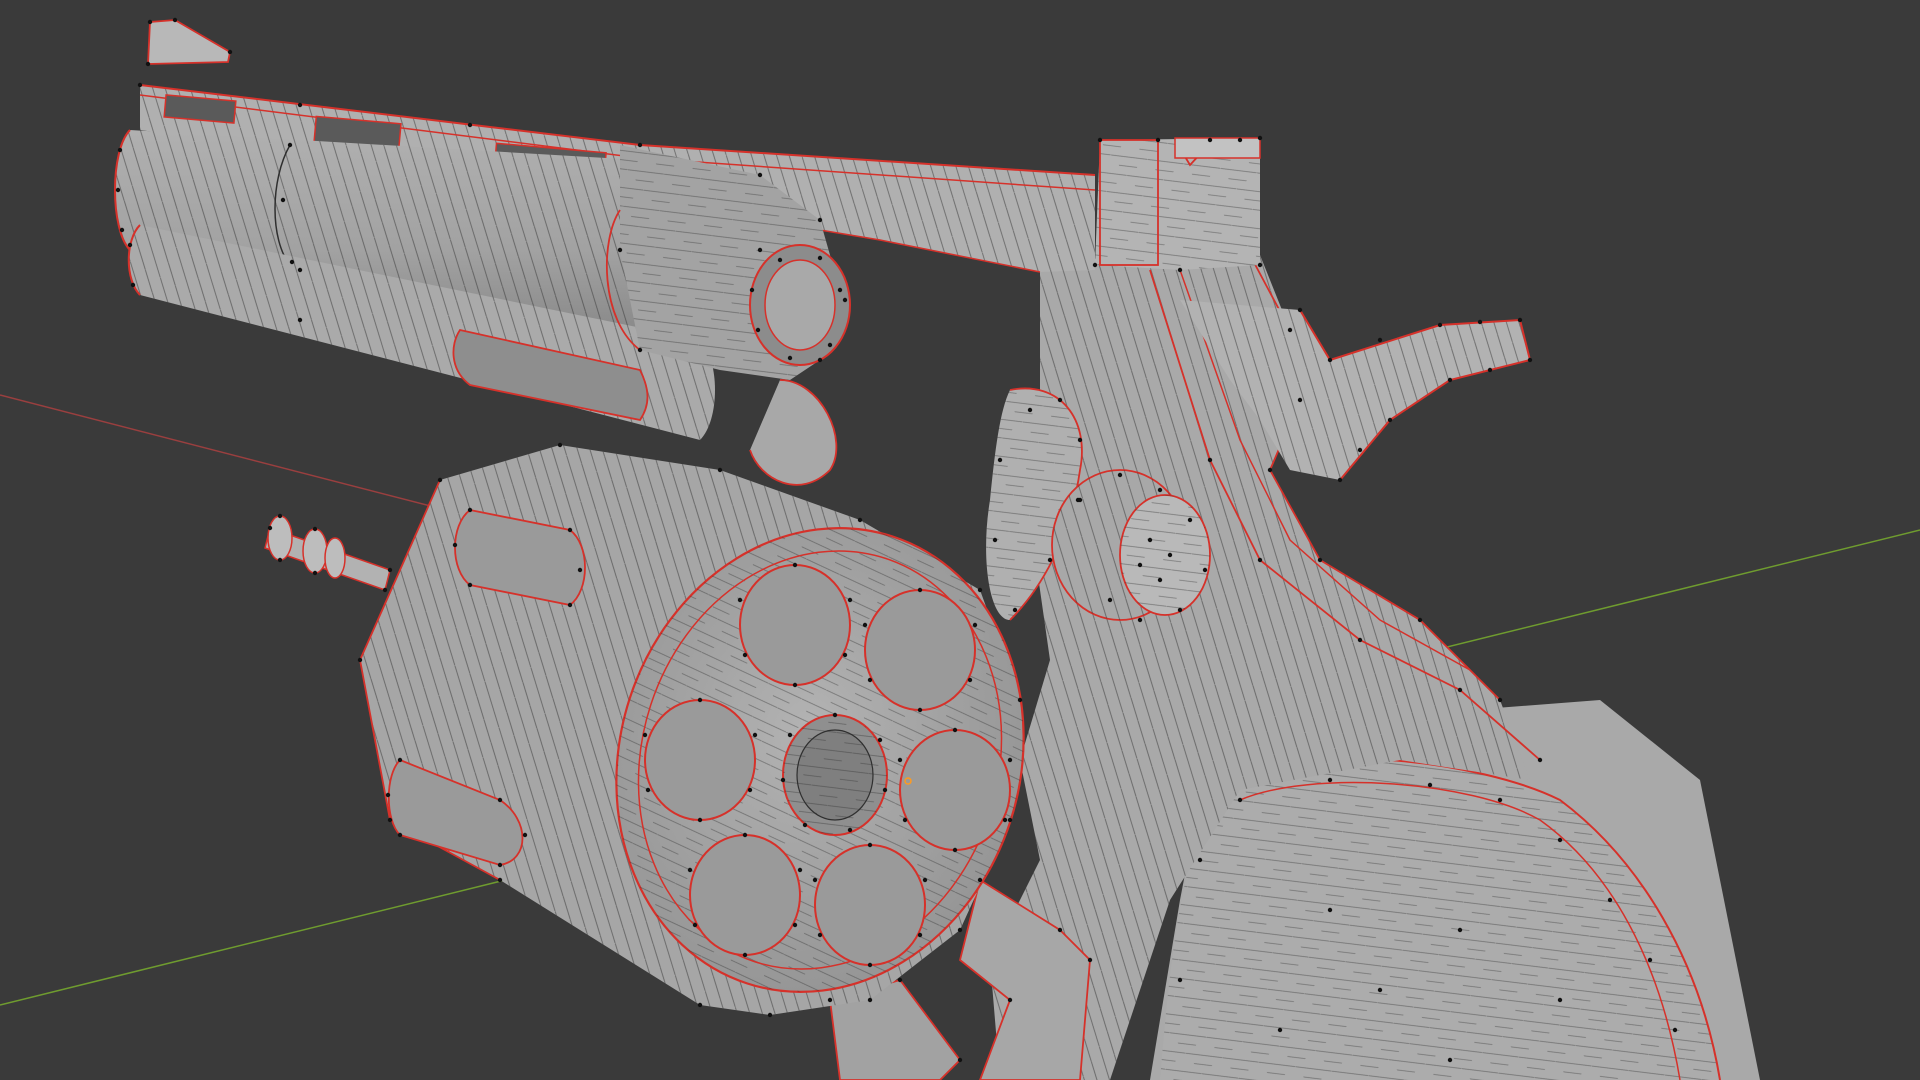 The image size is (1920, 1080). I want to click on rear-sight, so click(1178, 203).